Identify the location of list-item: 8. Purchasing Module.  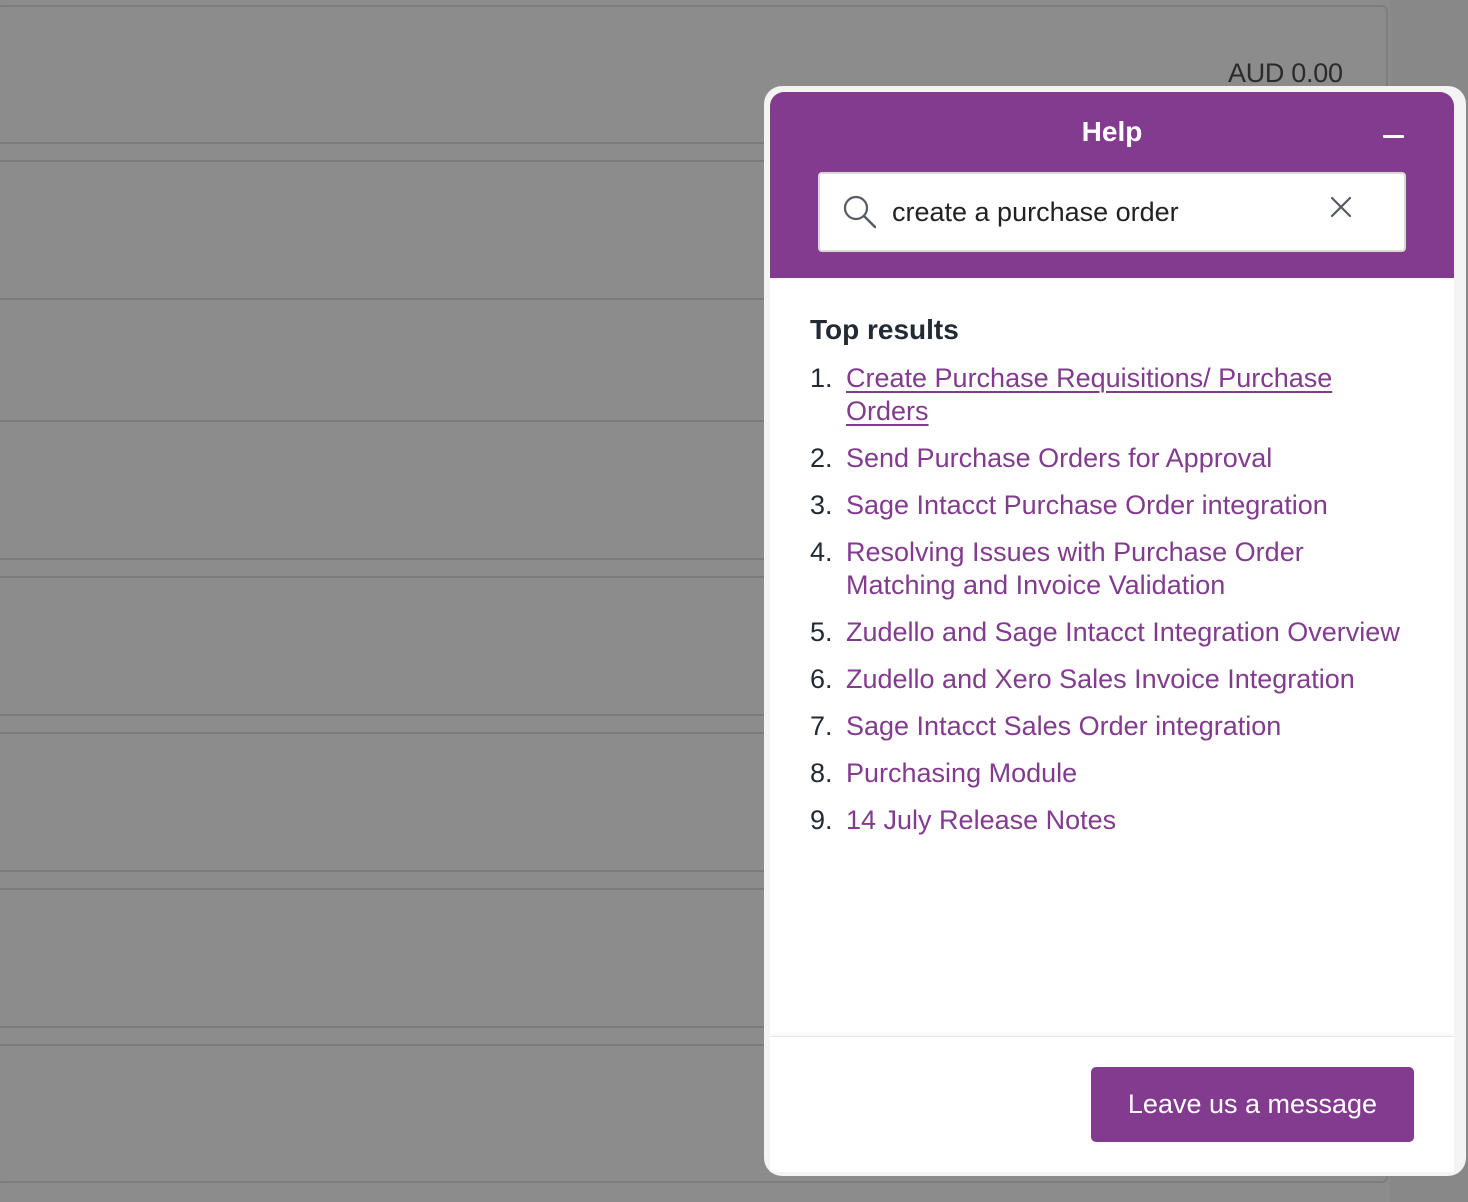
(1110, 773).